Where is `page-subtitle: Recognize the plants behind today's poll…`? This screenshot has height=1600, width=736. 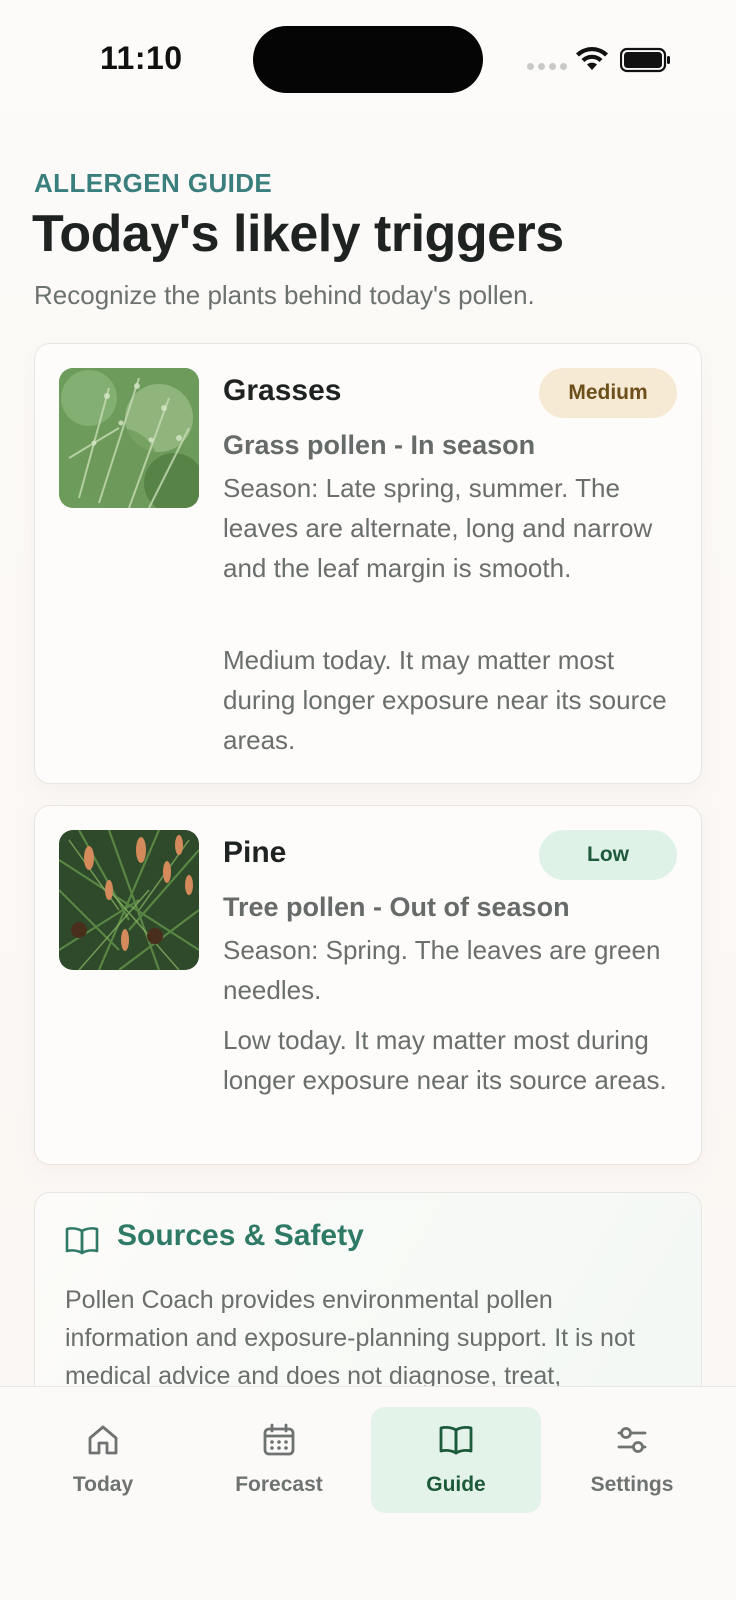
page-subtitle: Recognize the plants behind today's poll… is located at coordinates (284, 295).